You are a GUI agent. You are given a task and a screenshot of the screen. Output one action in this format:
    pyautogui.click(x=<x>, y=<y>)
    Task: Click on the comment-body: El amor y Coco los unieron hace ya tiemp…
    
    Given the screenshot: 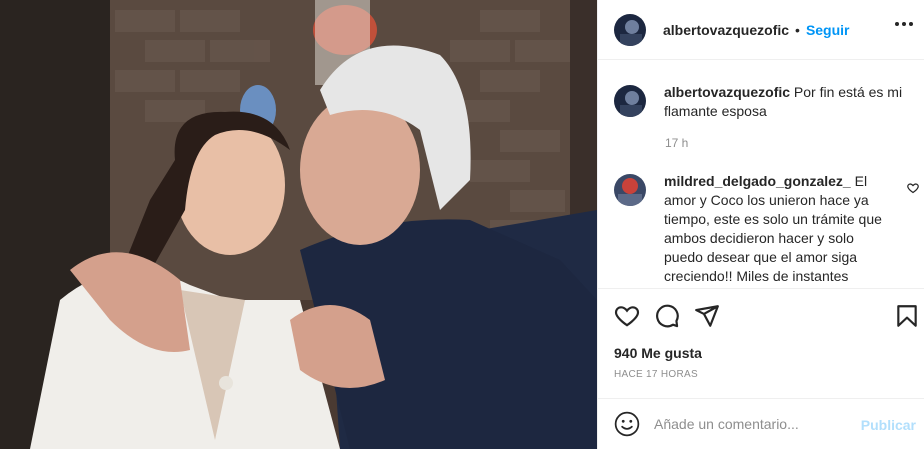 What is the action you would take?
    pyautogui.click(x=773, y=230)
    